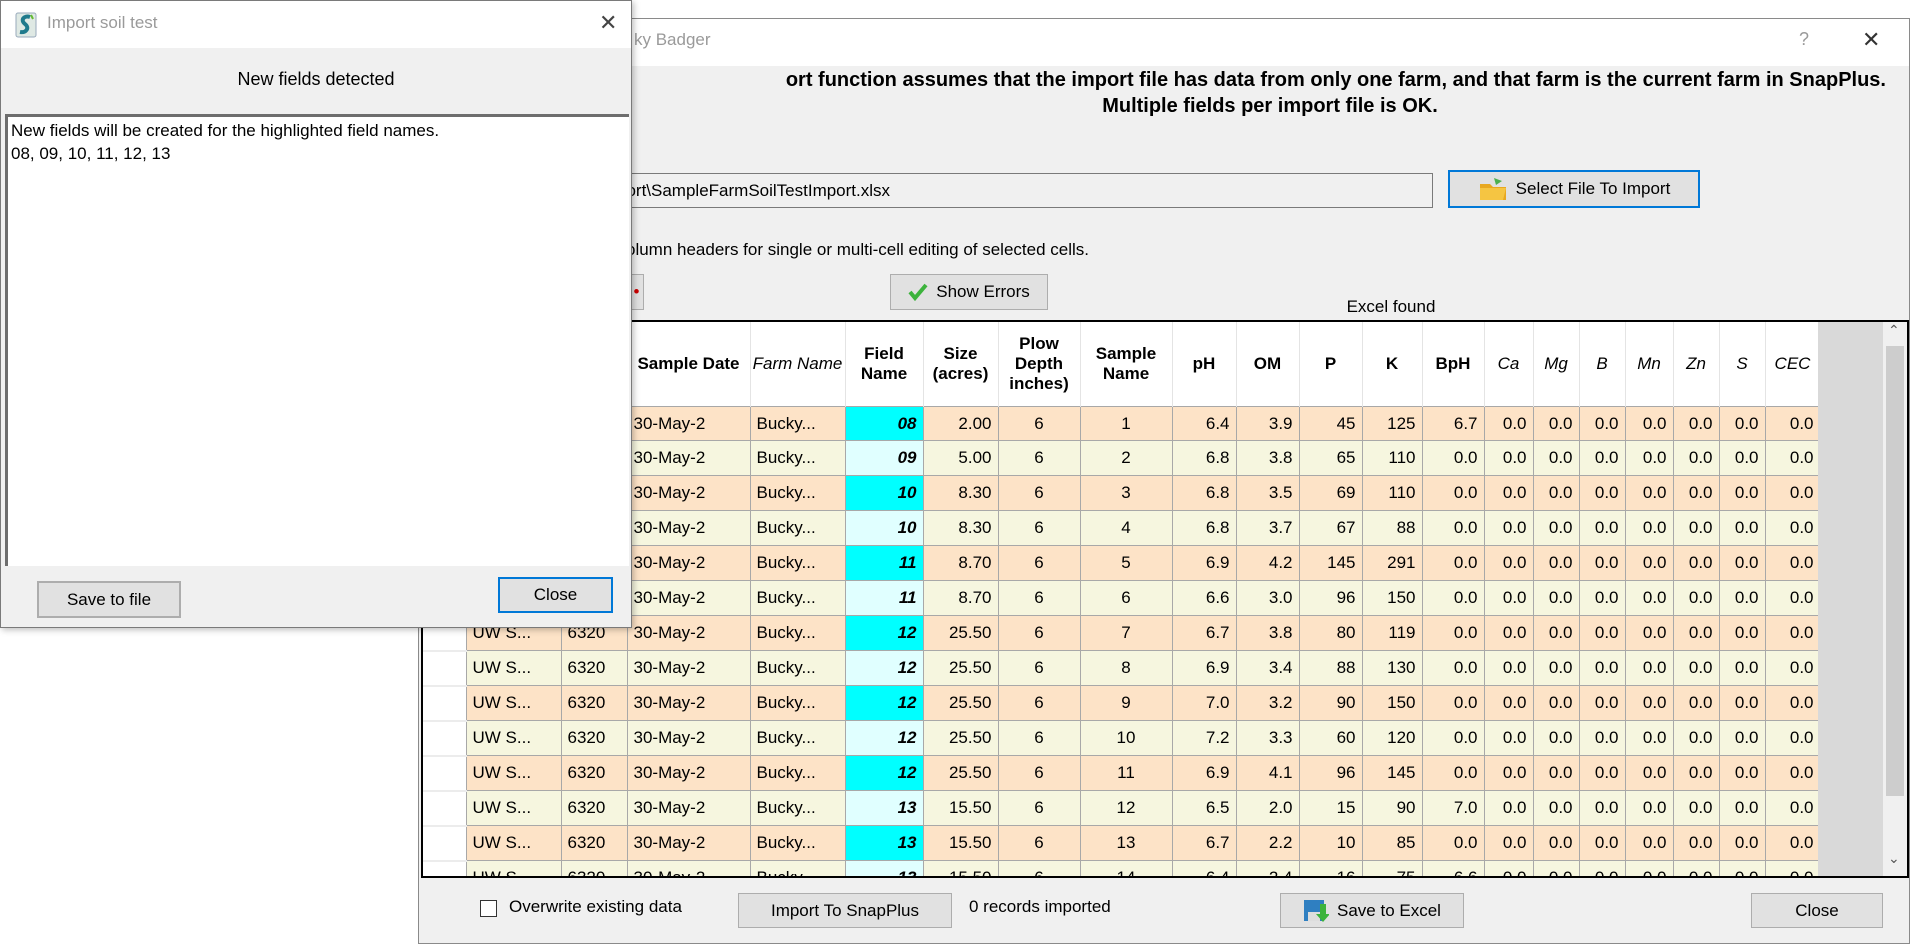  Describe the element at coordinates (1602, 364) in the screenshot. I see `column-header: B` at that location.